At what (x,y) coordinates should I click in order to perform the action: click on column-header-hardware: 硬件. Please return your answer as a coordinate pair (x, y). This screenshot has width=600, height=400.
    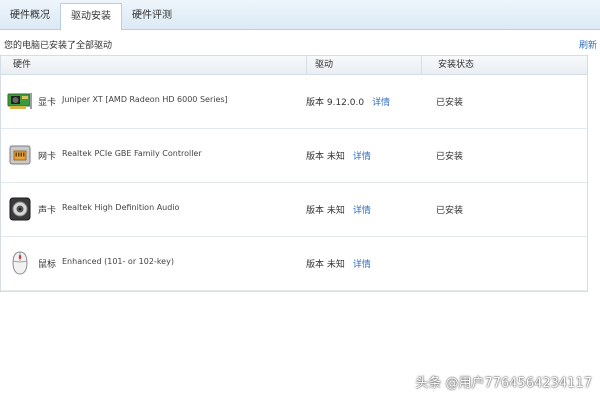
    Looking at the image, I should click on (22, 65).